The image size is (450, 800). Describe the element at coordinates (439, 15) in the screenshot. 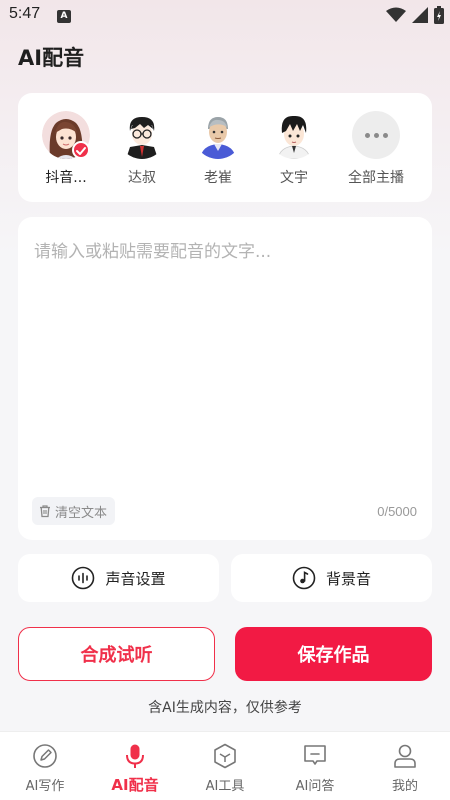

I see `battery-icon` at that location.